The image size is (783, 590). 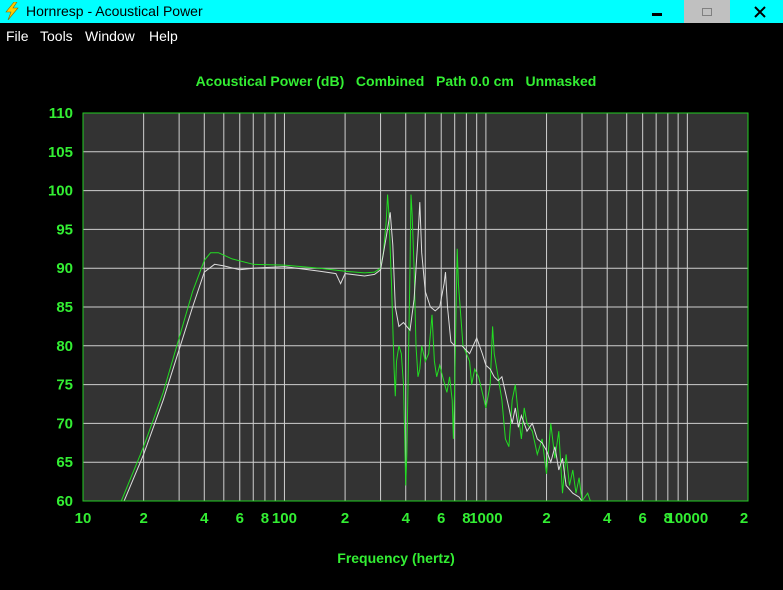 I want to click on y-tick-label: 105, so click(x=60, y=152).